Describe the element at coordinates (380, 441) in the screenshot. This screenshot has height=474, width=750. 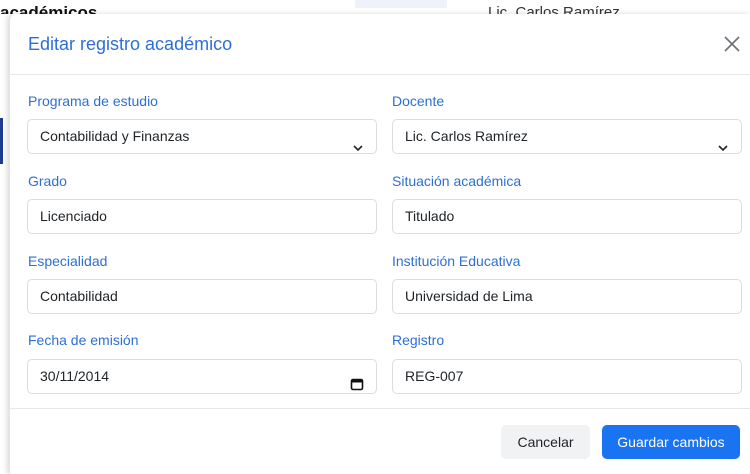
I see `modal-footer: Cancelar Guardar cambios` at that location.